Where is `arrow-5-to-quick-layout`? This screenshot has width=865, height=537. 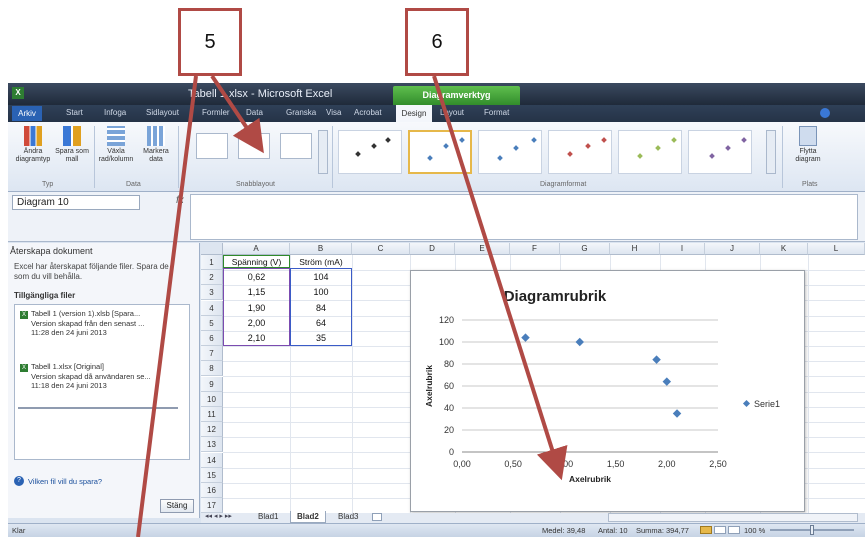 arrow-5-to-quick-layout is located at coordinates (237, 114).